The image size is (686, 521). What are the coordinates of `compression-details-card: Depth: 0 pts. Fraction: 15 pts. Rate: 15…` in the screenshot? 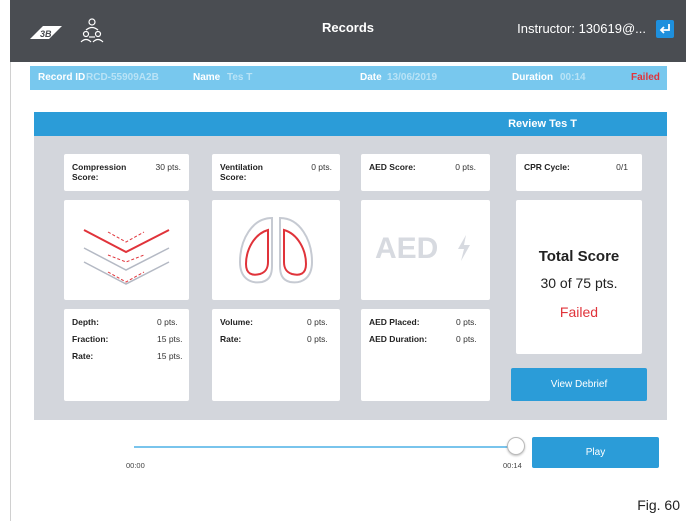 It's located at (126, 355).